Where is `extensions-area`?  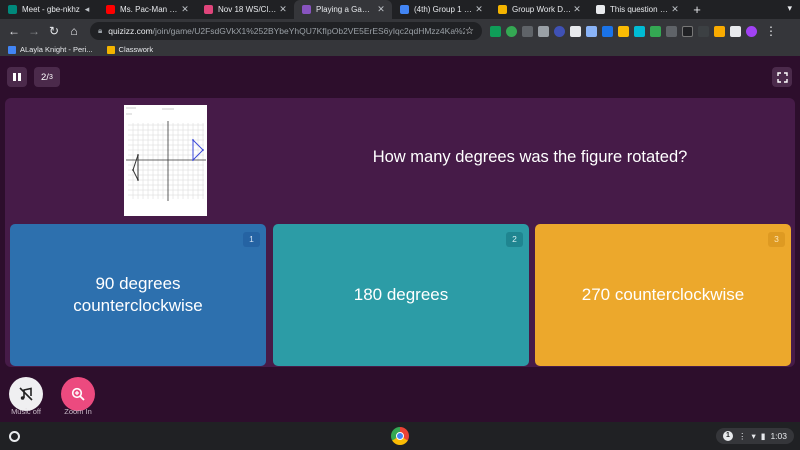
extensions-area is located at coordinates (623, 31).